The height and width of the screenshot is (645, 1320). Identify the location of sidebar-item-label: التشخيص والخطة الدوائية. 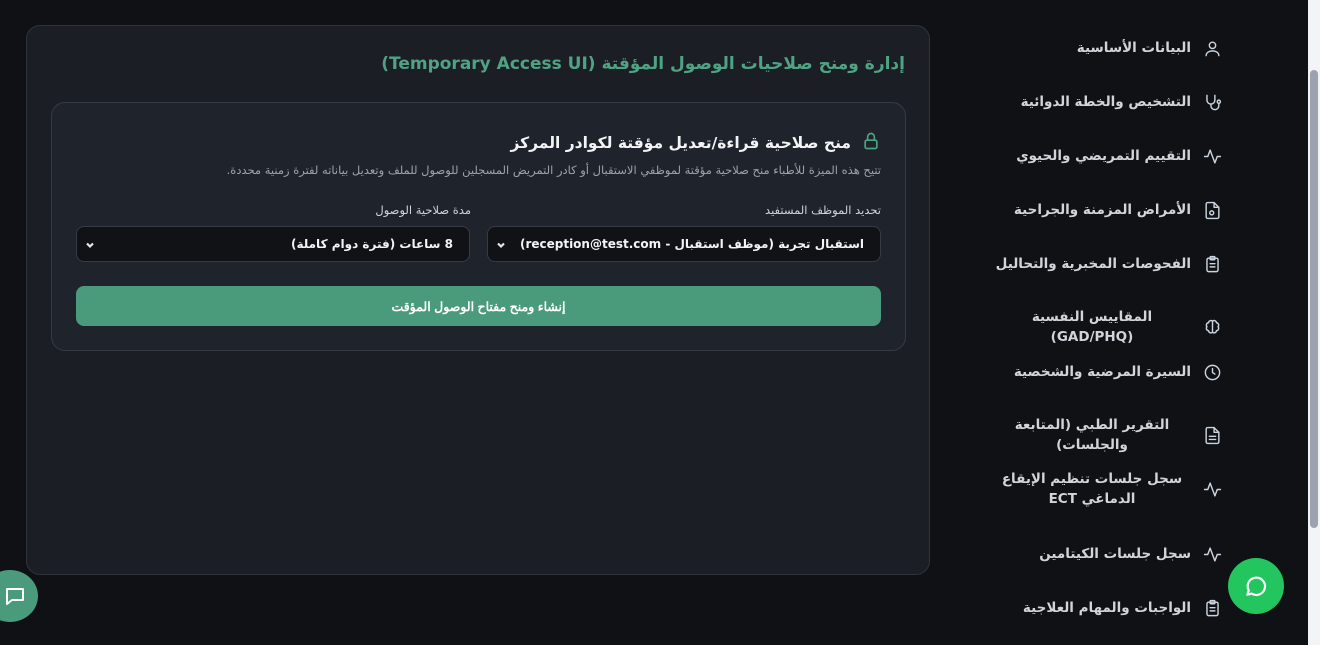
(1105, 102).